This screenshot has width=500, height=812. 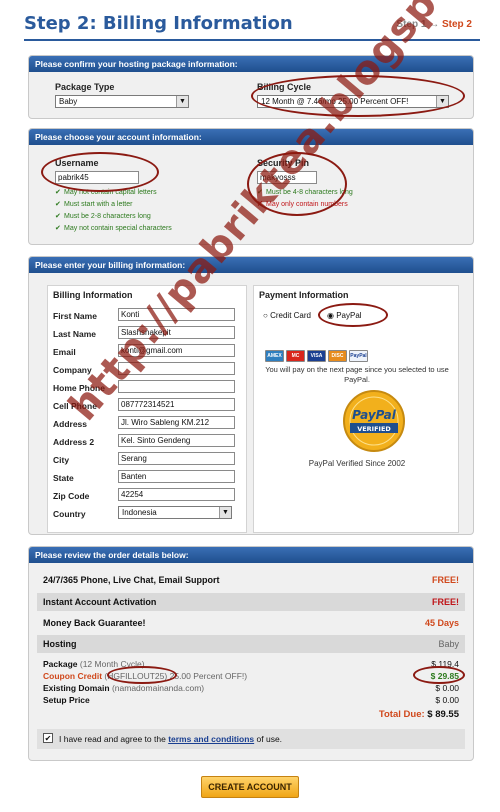 I want to click on billing-panel-heading: Please enter your billing information:, so click(x=251, y=265).